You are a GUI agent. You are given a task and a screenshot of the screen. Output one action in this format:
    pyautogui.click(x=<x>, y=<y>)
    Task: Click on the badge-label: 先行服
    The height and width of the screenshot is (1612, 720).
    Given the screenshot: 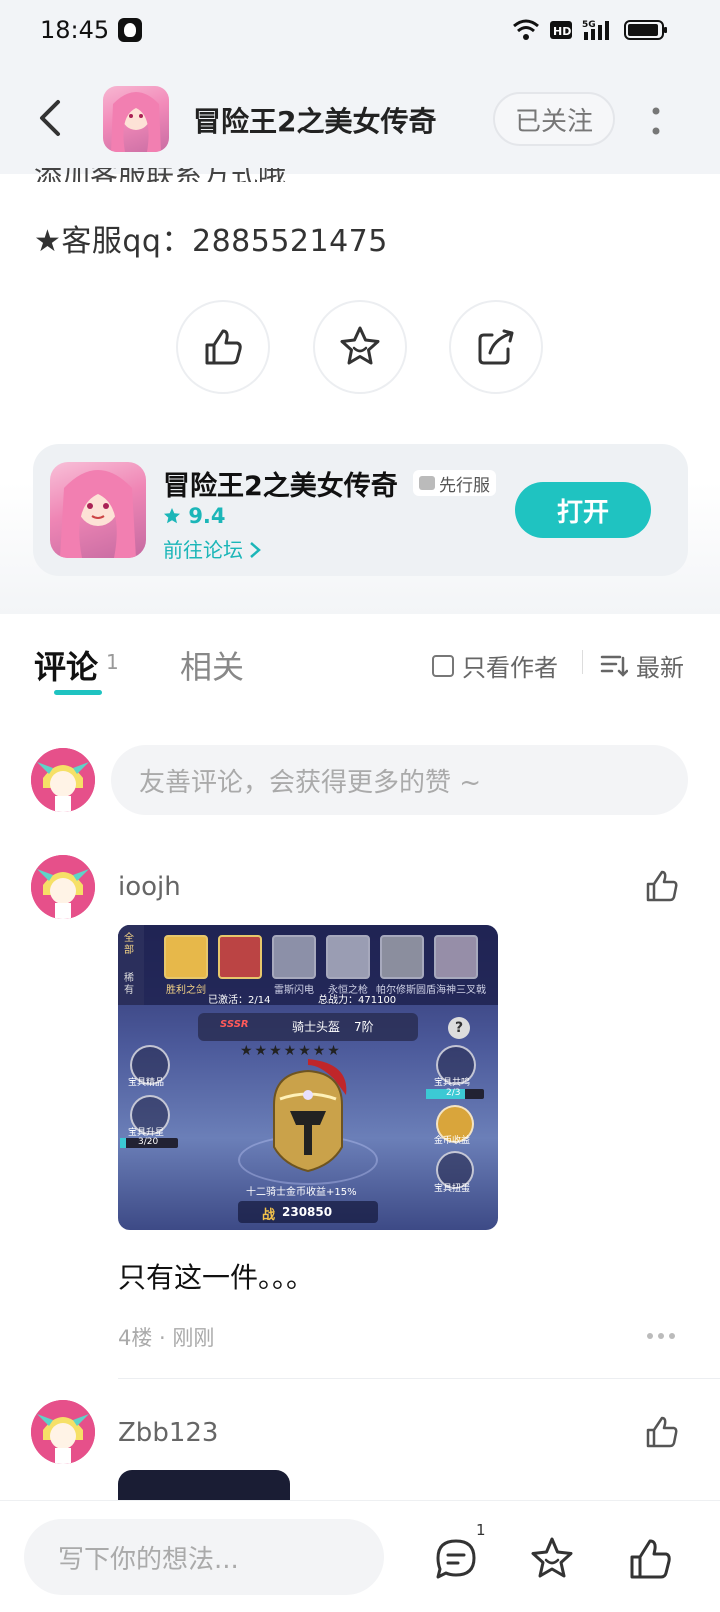 What is the action you would take?
    pyautogui.click(x=464, y=485)
    